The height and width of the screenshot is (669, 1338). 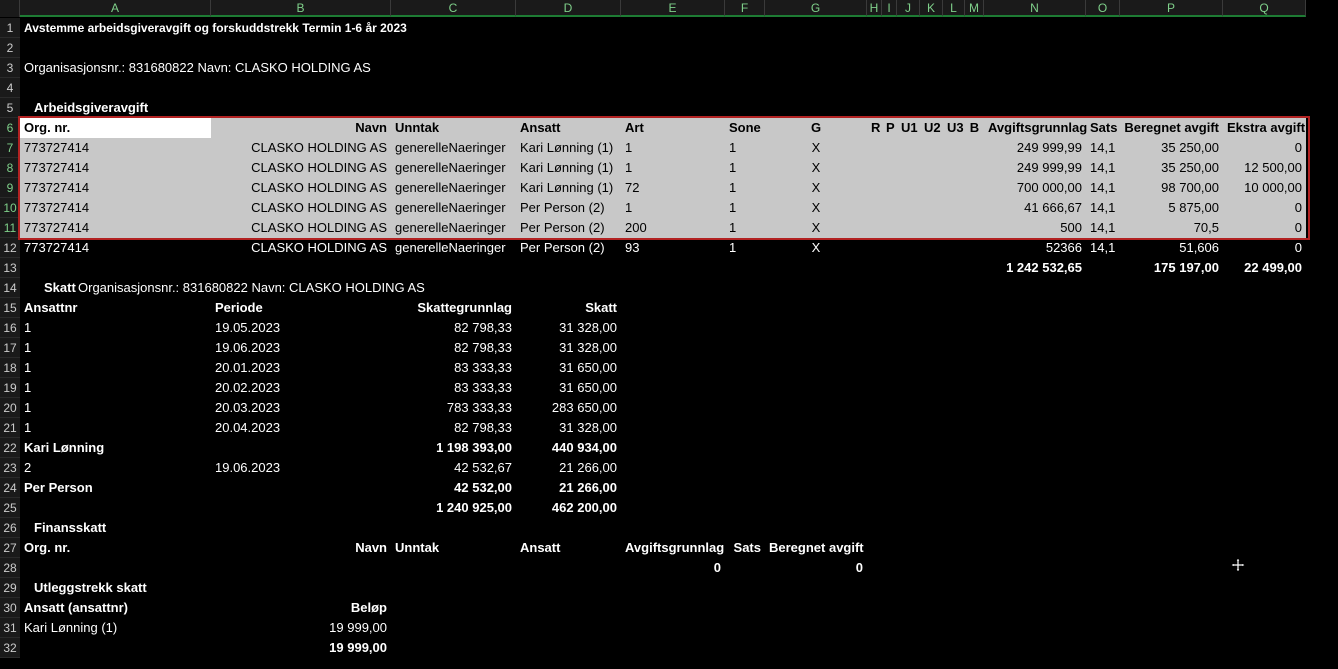 What do you see at coordinates (1103, 248) in the screenshot?
I see `aga-sats: 14,1` at bounding box center [1103, 248].